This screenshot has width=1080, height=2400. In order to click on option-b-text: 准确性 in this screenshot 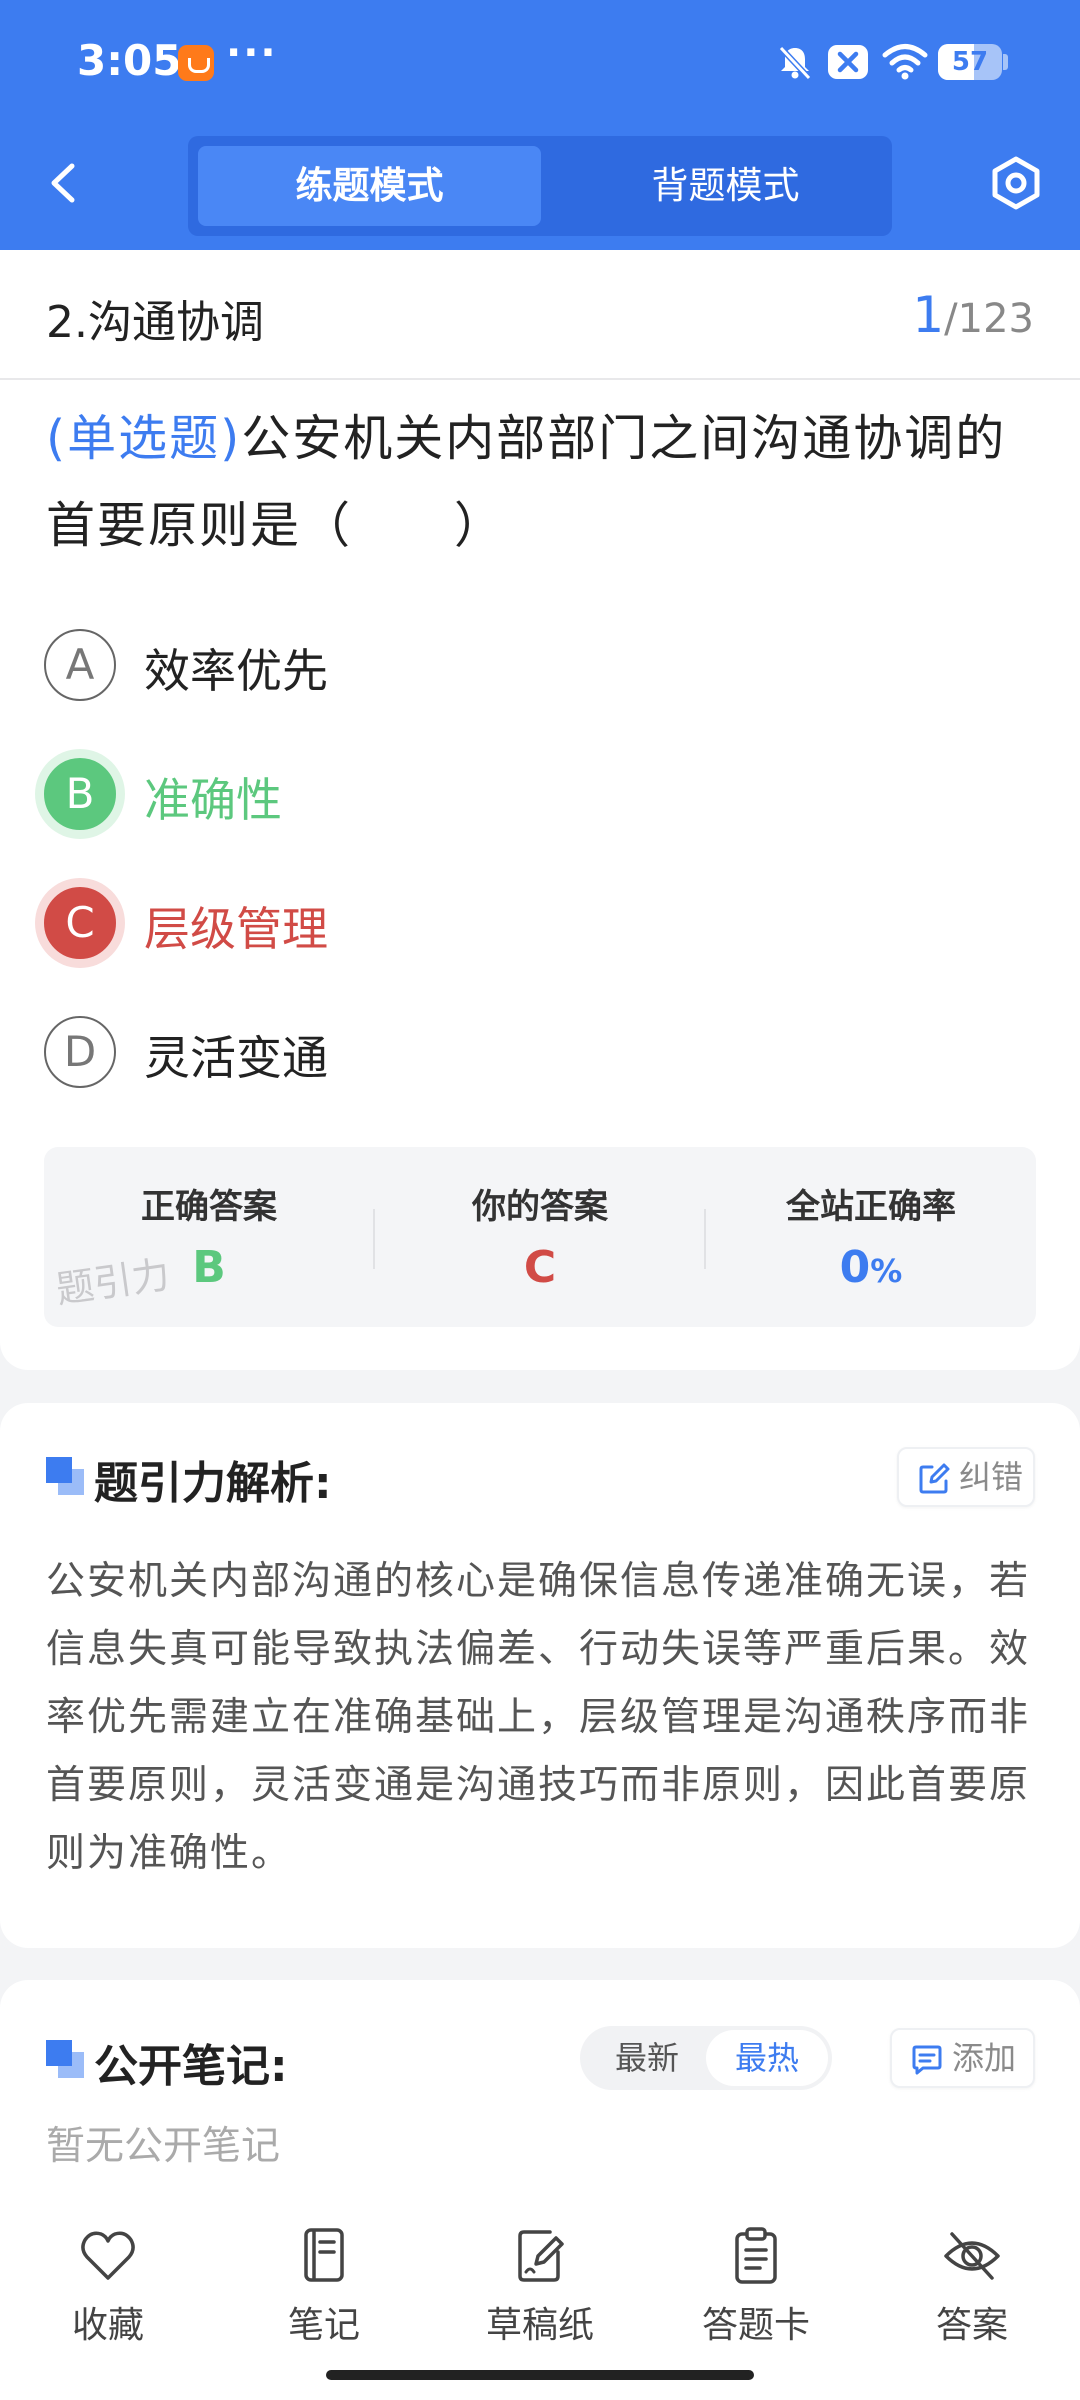, I will do `click(213, 800)`.